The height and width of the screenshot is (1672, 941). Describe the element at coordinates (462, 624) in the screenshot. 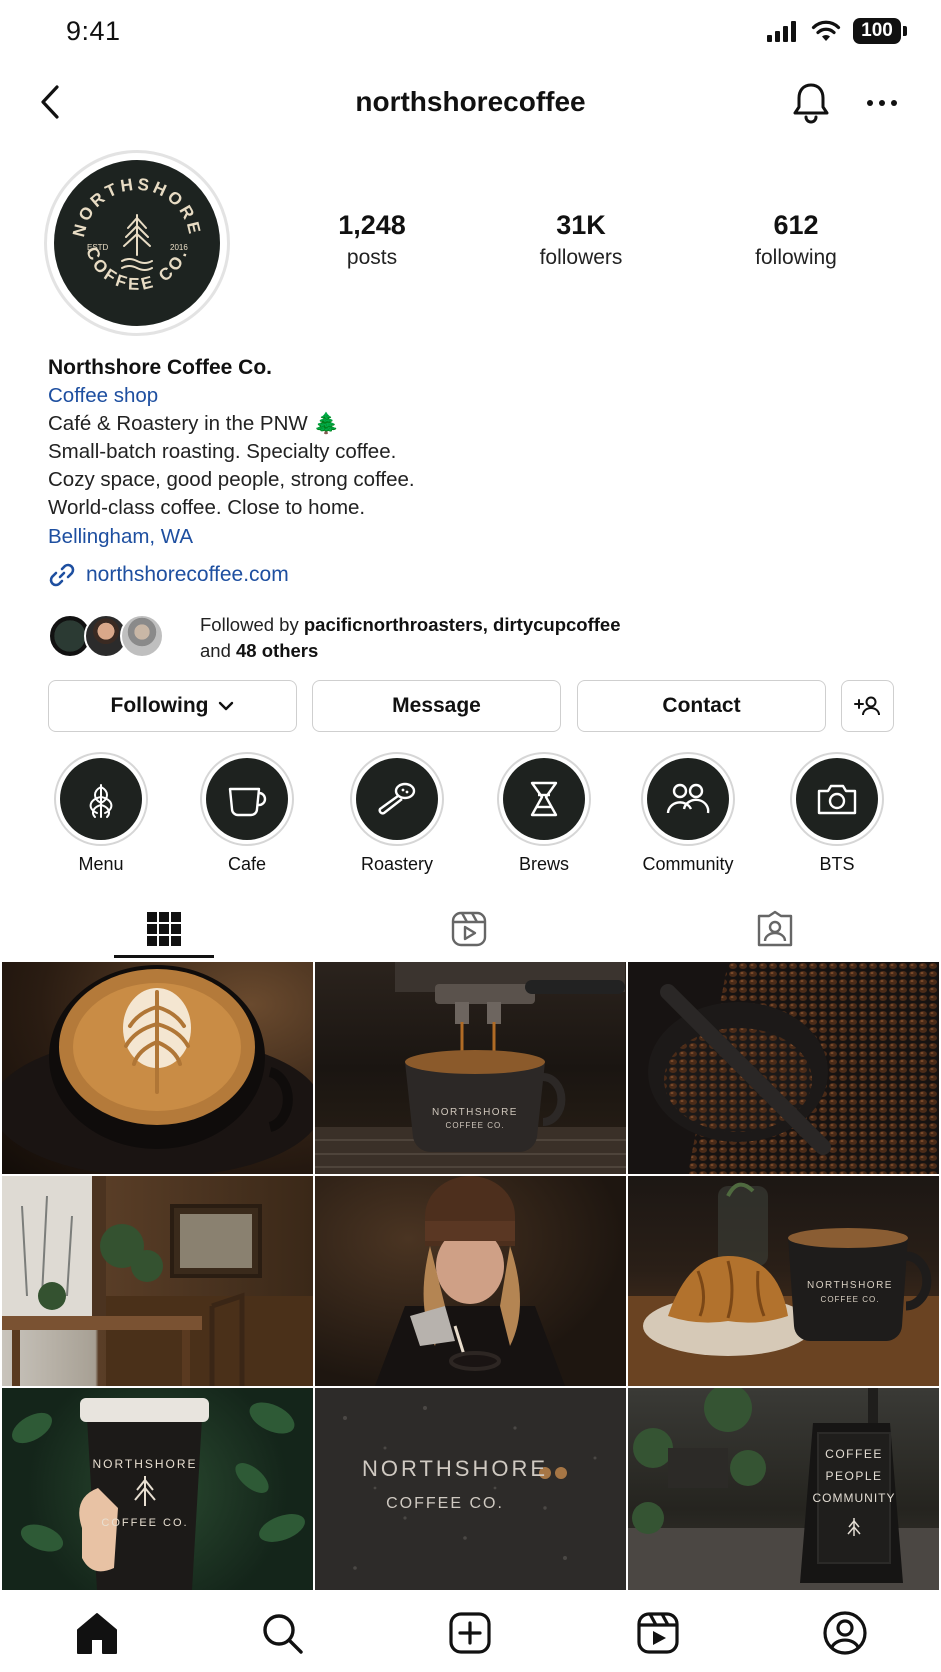

I see `followed-users: pacificnorthroasters, dirtycupcoffee` at that location.